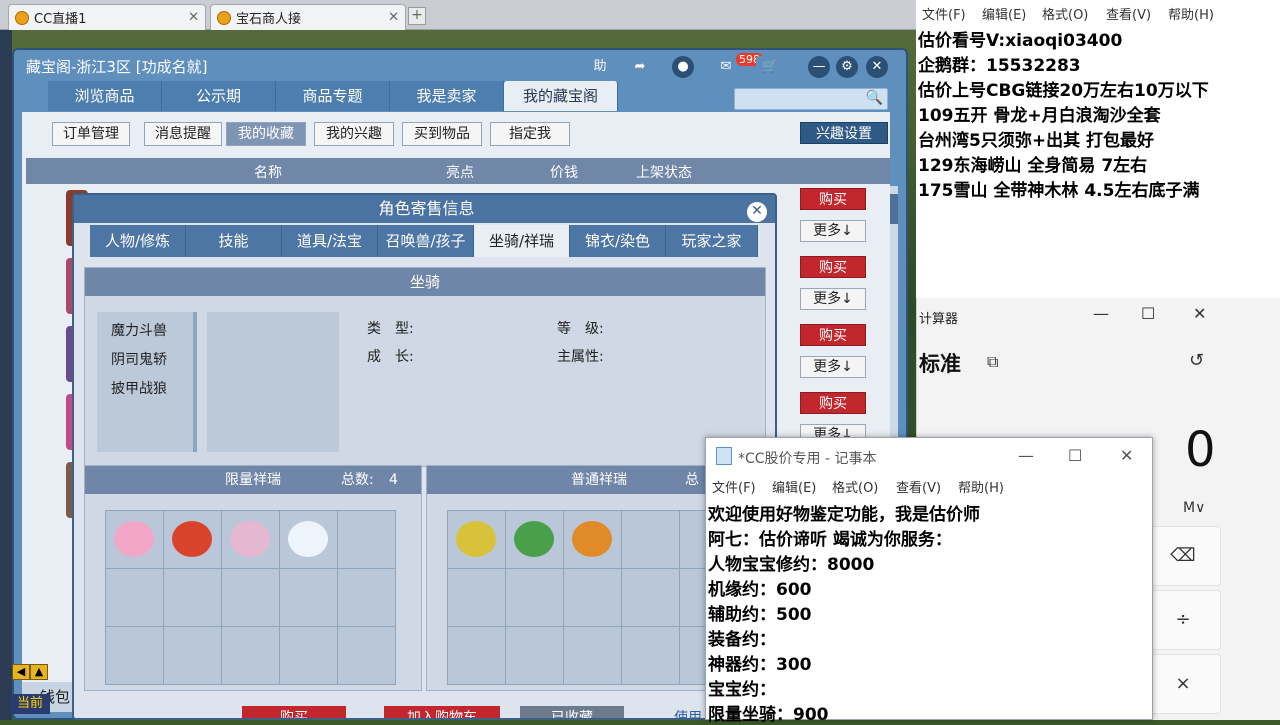  I want to click on turtle-icon, so click(192, 539).